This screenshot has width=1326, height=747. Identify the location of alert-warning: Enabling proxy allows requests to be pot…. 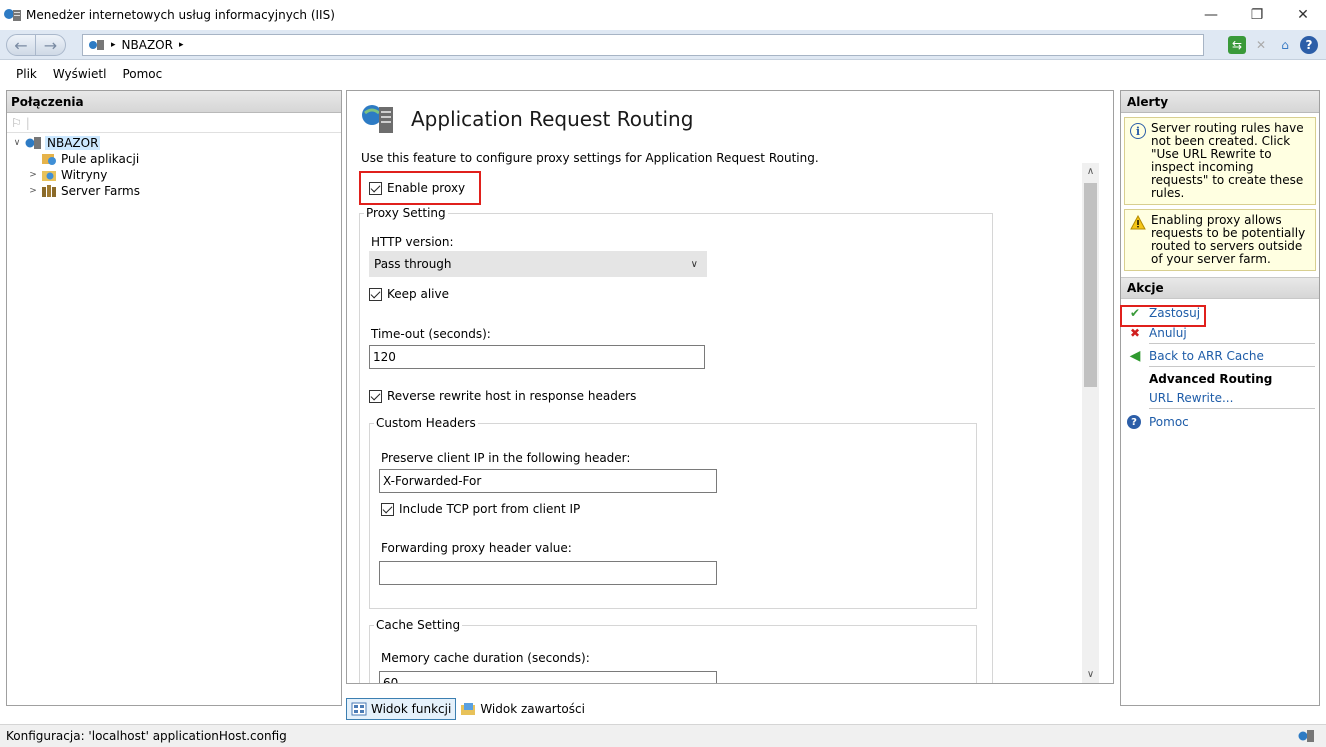
(1220, 240).